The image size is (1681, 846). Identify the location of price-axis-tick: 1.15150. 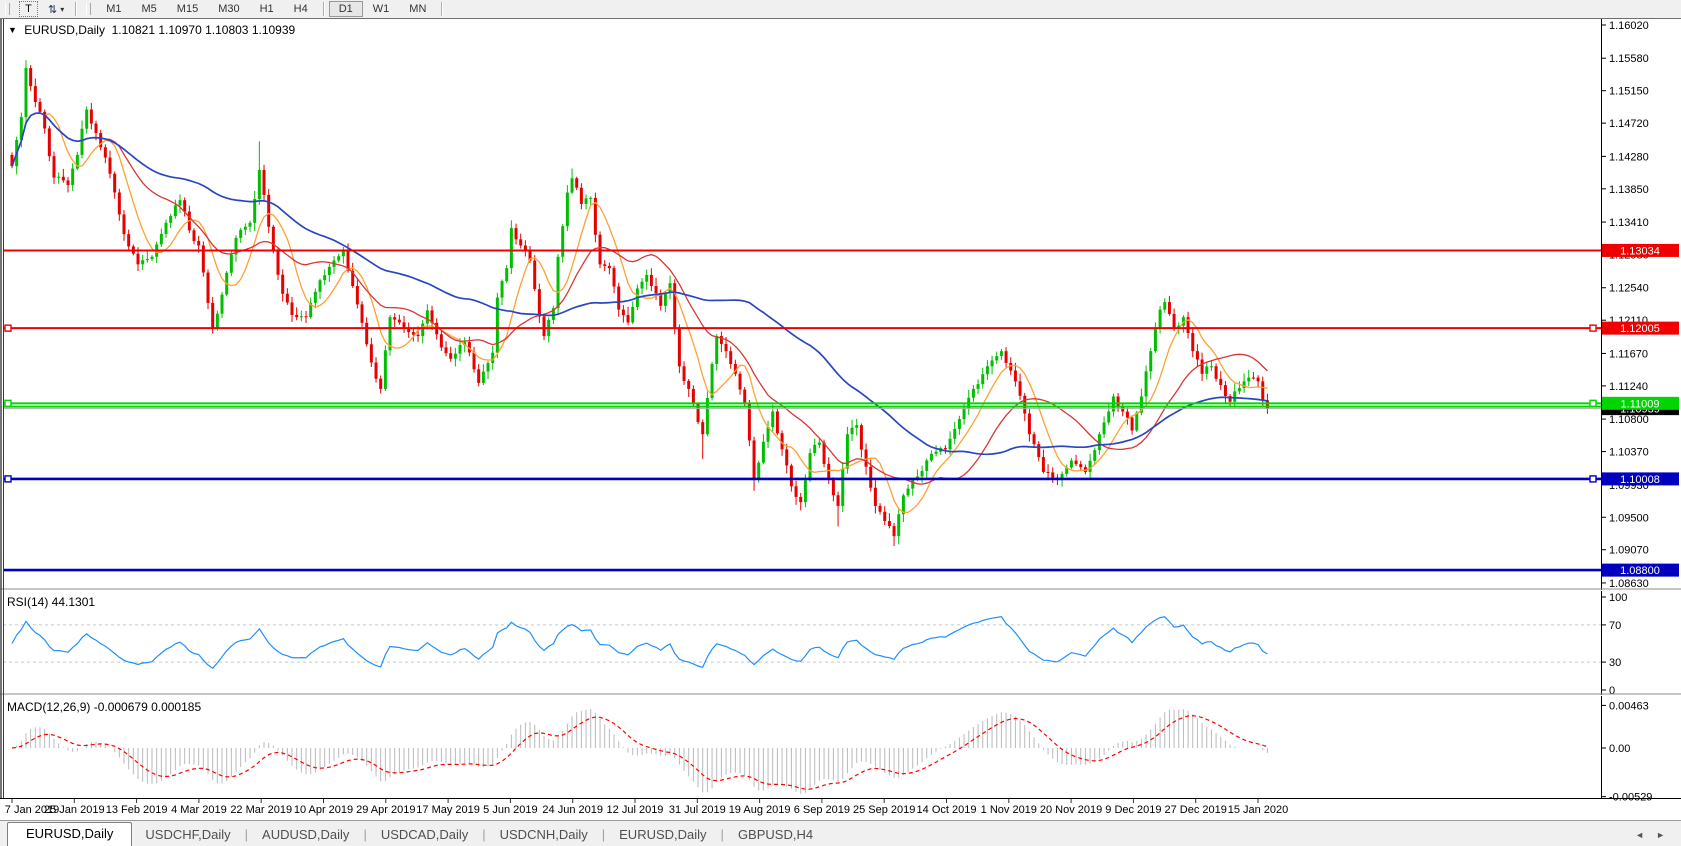
(1629, 92).